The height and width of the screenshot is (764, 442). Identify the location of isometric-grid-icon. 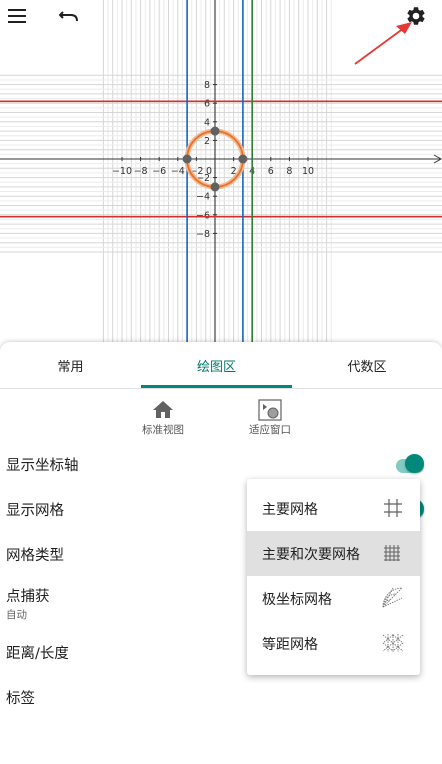
(393, 643).